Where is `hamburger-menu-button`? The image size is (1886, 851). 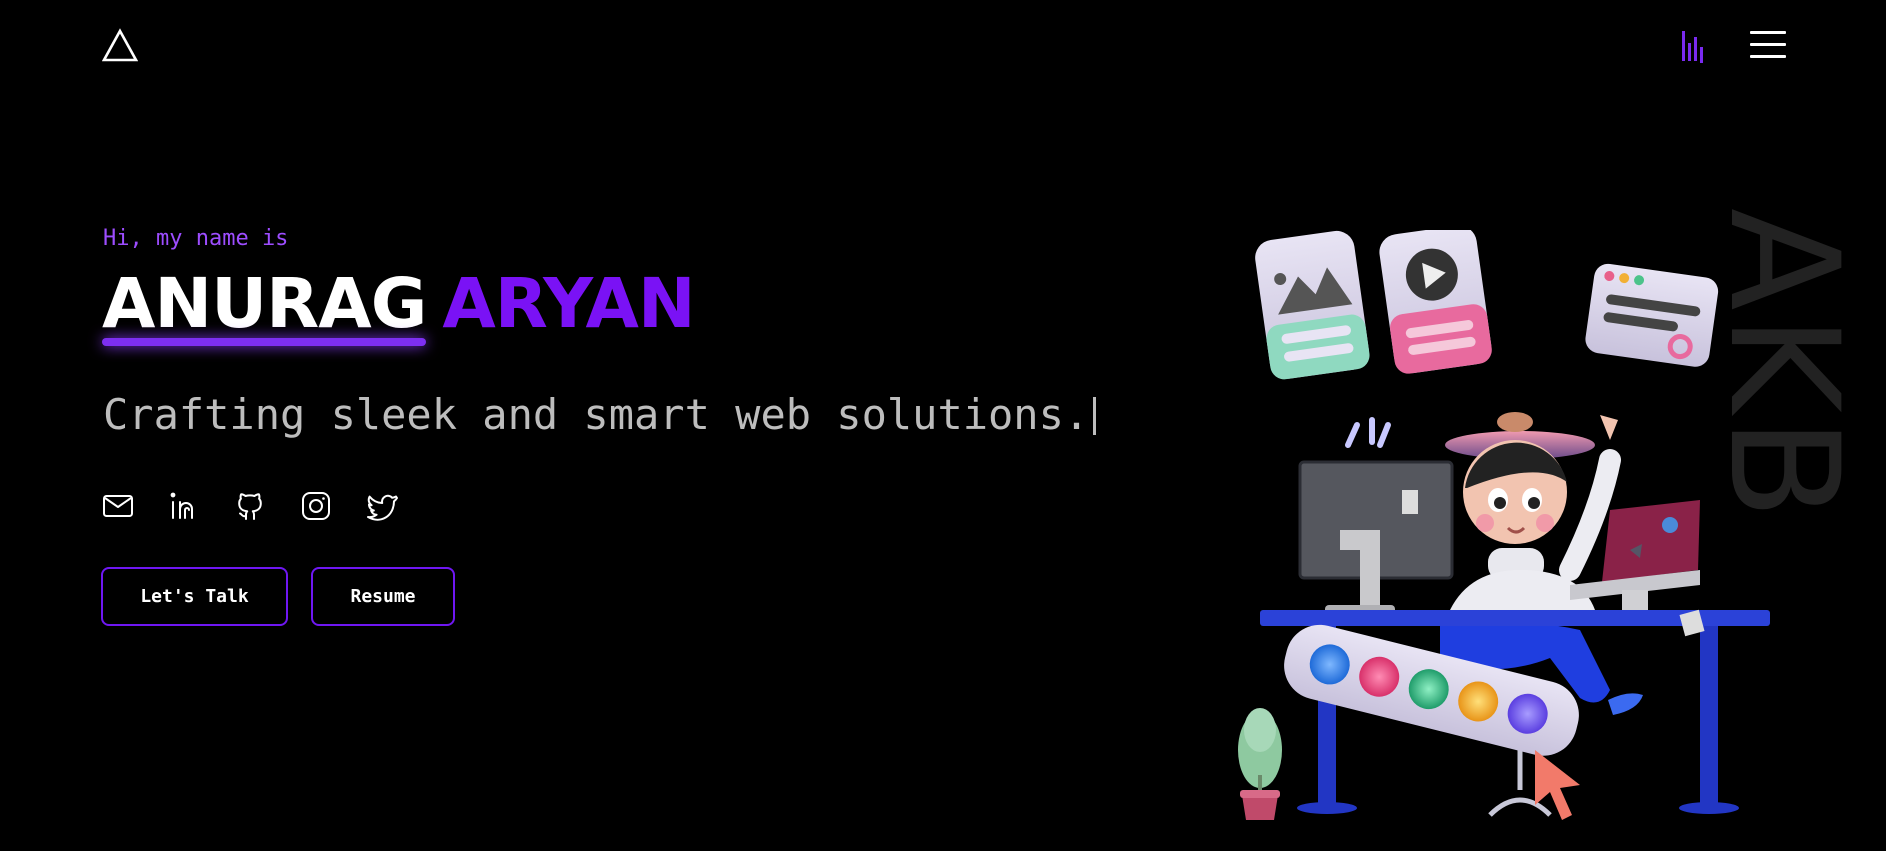
hamburger-menu-button is located at coordinates (1768, 45).